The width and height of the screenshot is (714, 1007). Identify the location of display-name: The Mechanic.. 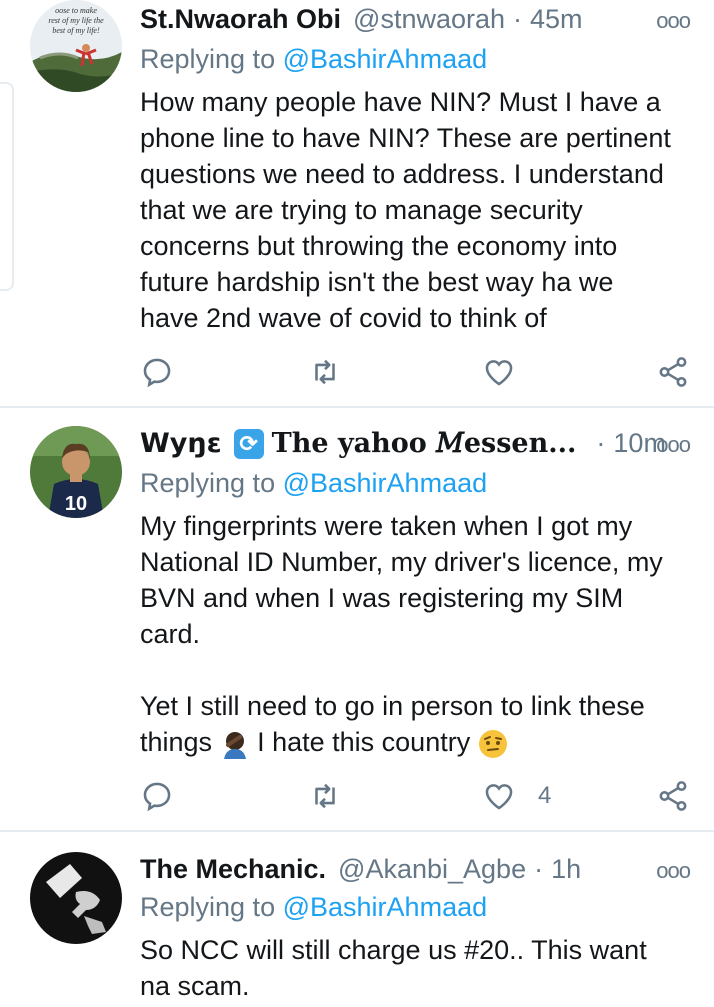
(233, 869).